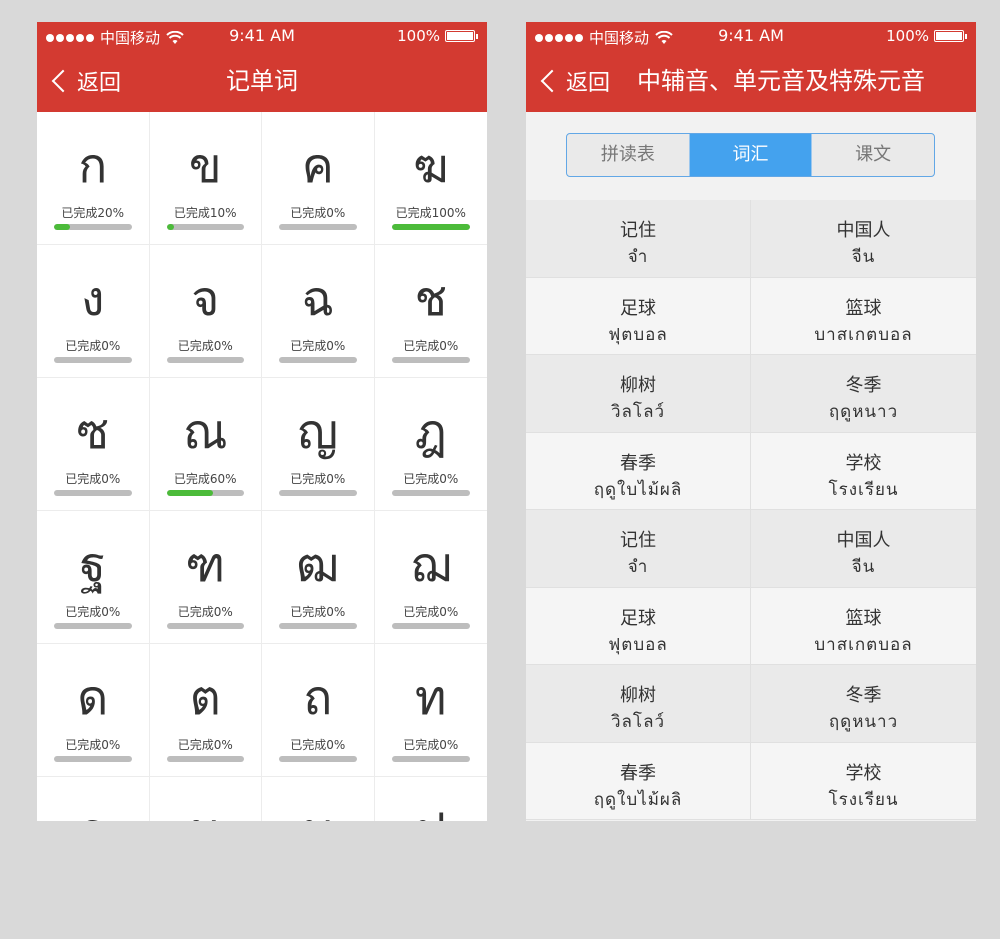 The image size is (1000, 939). What do you see at coordinates (863, 644) in the screenshot?
I see `word-thai: บาสเกตบอล` at bounding box center [863, 644].